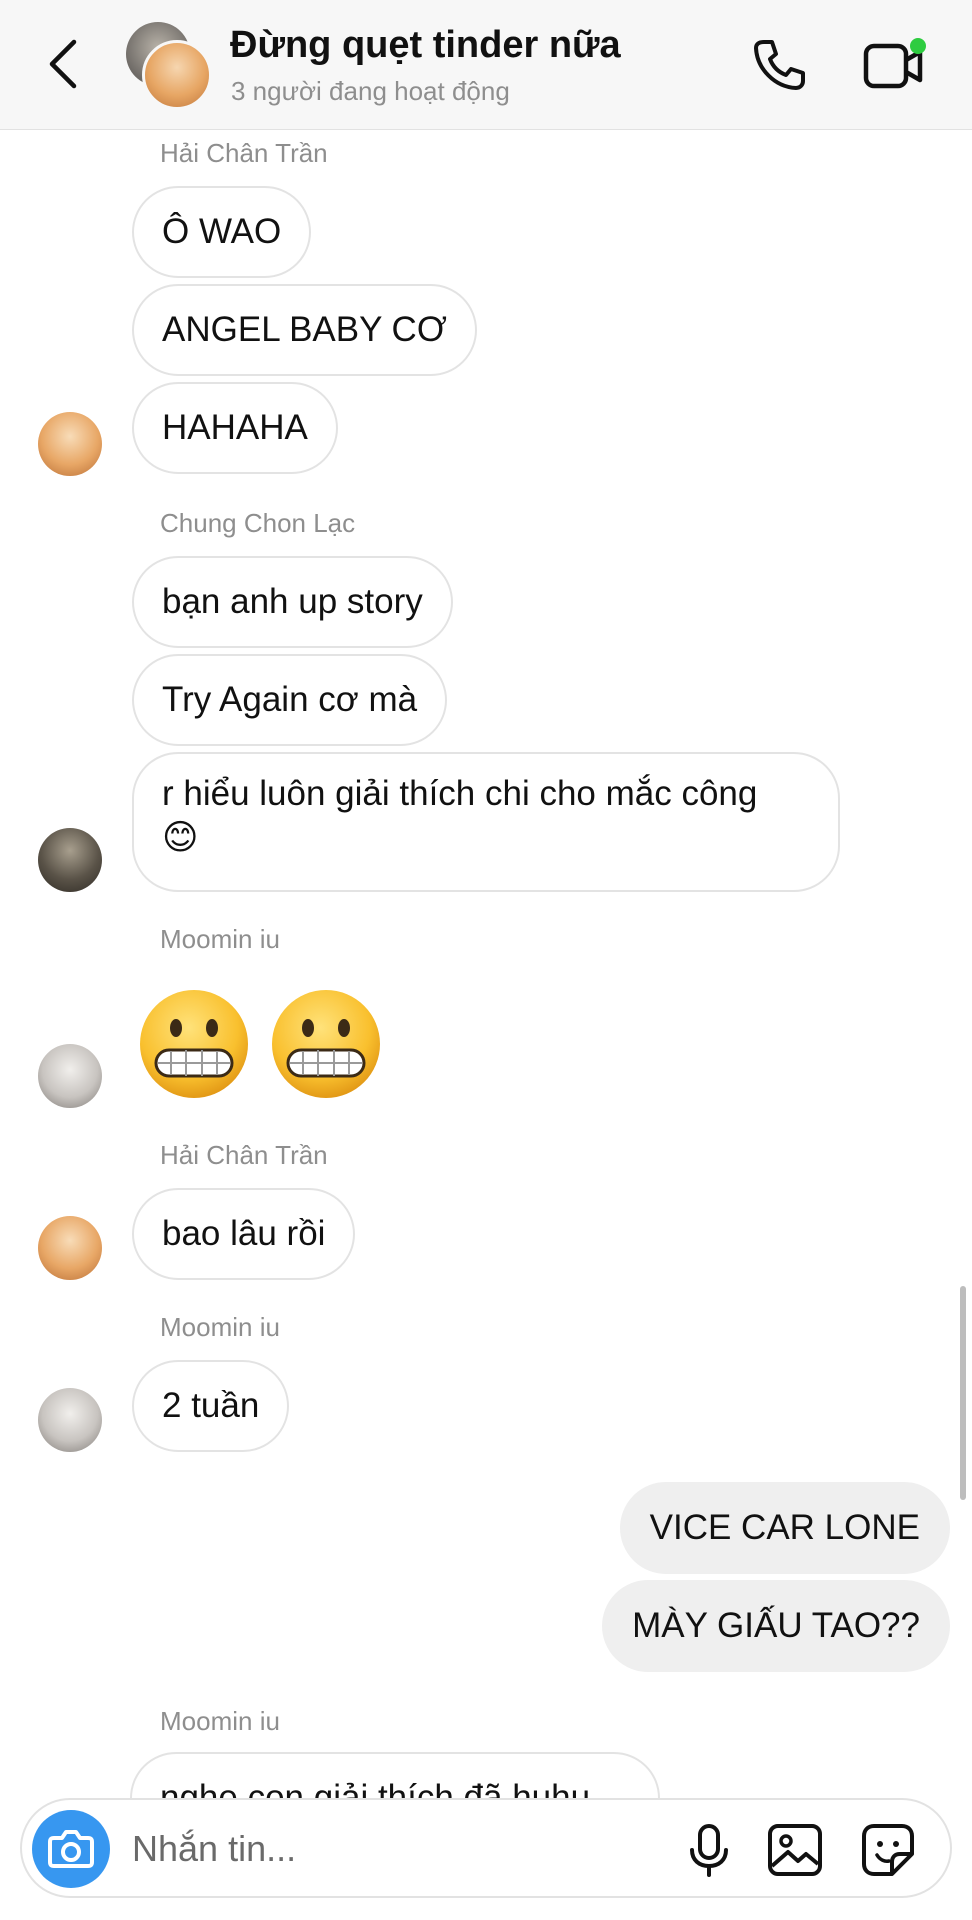 The width and height of the screenshot is (972, 1920). I want to click on sticker-icon, so click(888, 1850).